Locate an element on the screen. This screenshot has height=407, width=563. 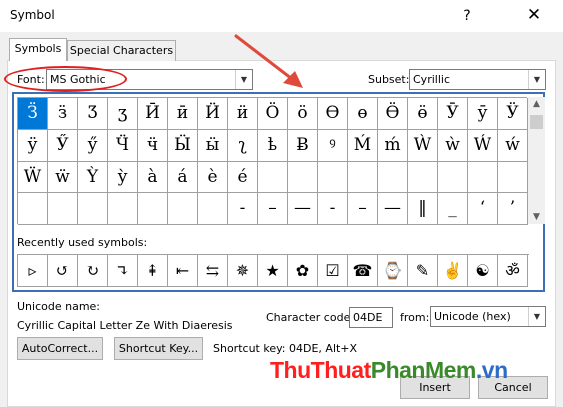
recent-symbol-cell: ⇆ is located at coordinates (213, 271).